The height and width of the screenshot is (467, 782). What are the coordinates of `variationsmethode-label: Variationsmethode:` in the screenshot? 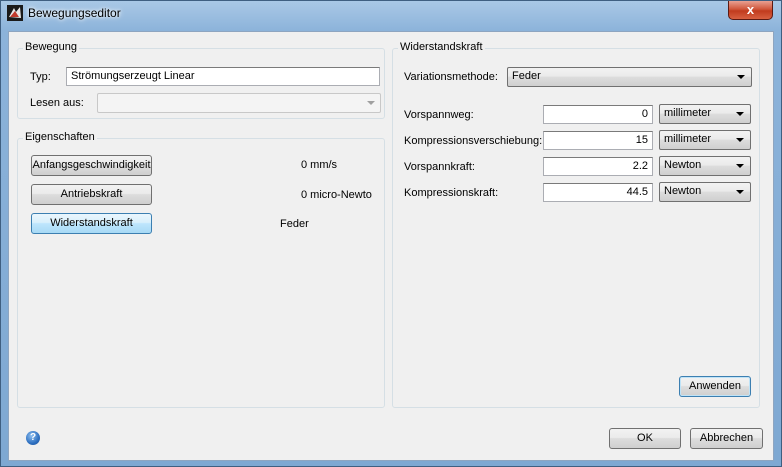 It's located at (451, 77).